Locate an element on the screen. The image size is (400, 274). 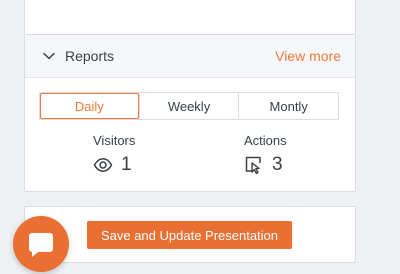
actions-stat: Actions 3 is located at coordinates (265, 154).